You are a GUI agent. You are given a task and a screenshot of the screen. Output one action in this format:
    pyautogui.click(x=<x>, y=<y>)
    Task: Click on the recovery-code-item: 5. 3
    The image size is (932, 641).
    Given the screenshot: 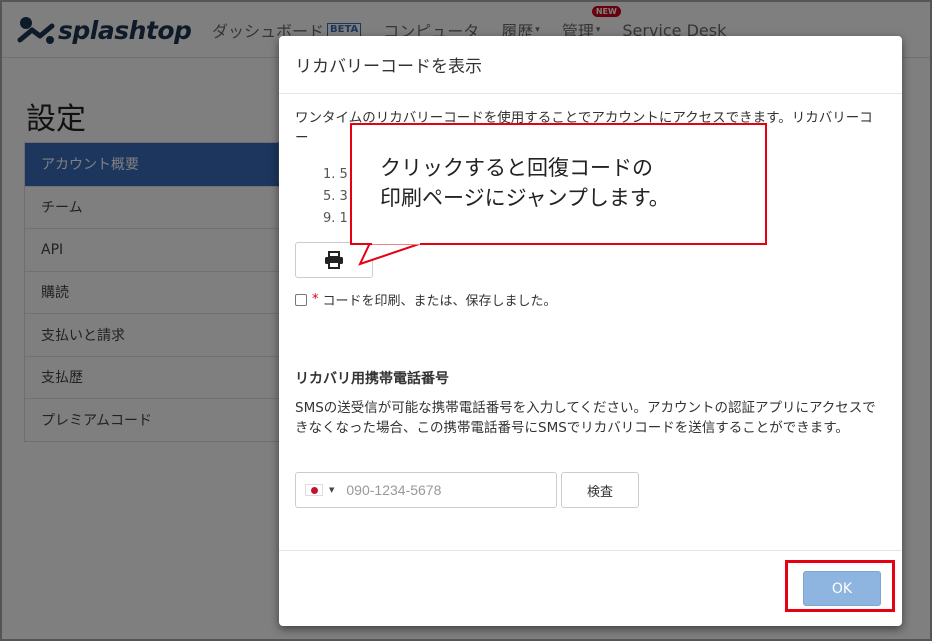 What is the action you would take?
    pyautogui.click(x=335, y=196)
    